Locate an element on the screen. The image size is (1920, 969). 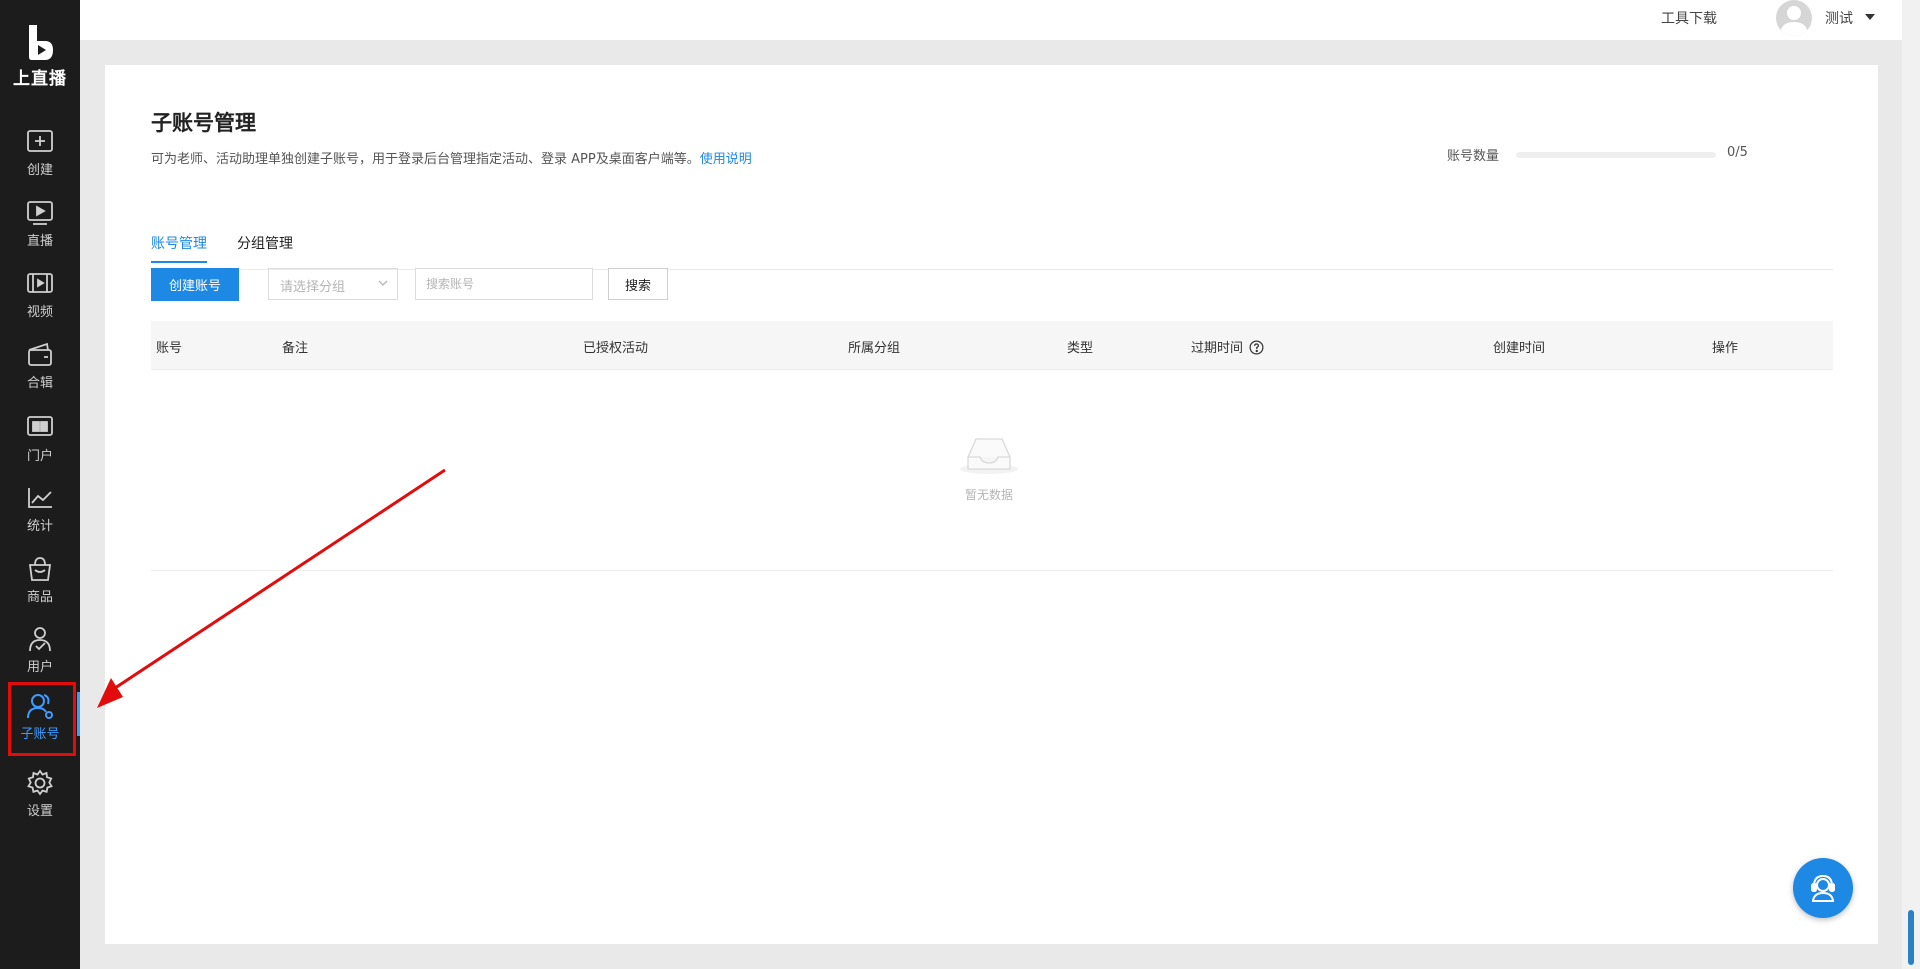
play-screen-icon is located at coordinates (40, 213).